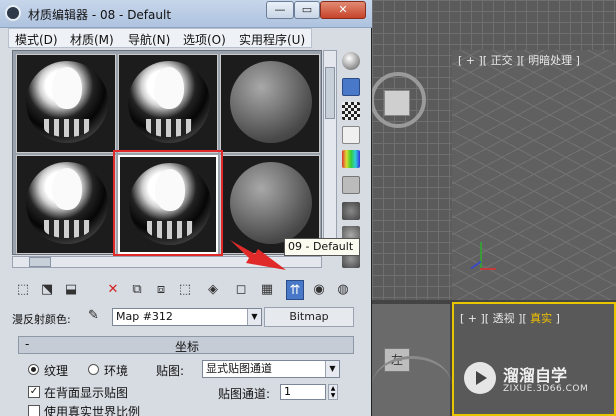 The width and height of the screenshot is (616, 416). Describe the element at coordinates (343, 10) in the screenshot. I see `close-button: ✕` at that location.